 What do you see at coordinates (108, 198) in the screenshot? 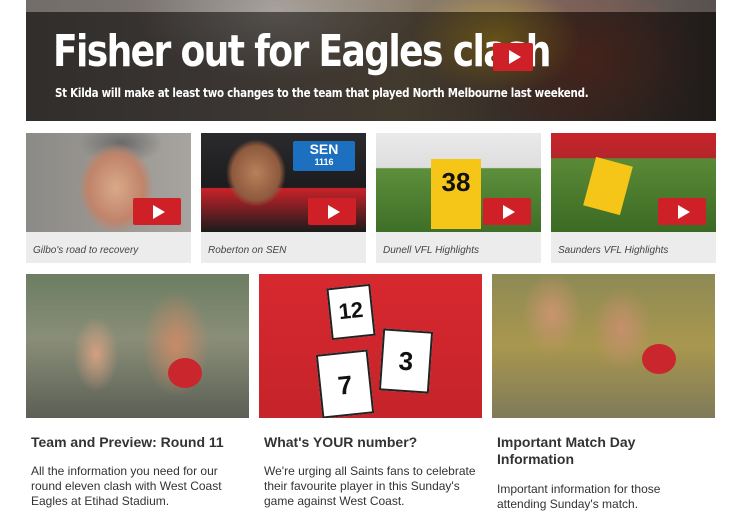
I see `video-tile: Gilbo's road to recovery` at bounding box center [108, 198].